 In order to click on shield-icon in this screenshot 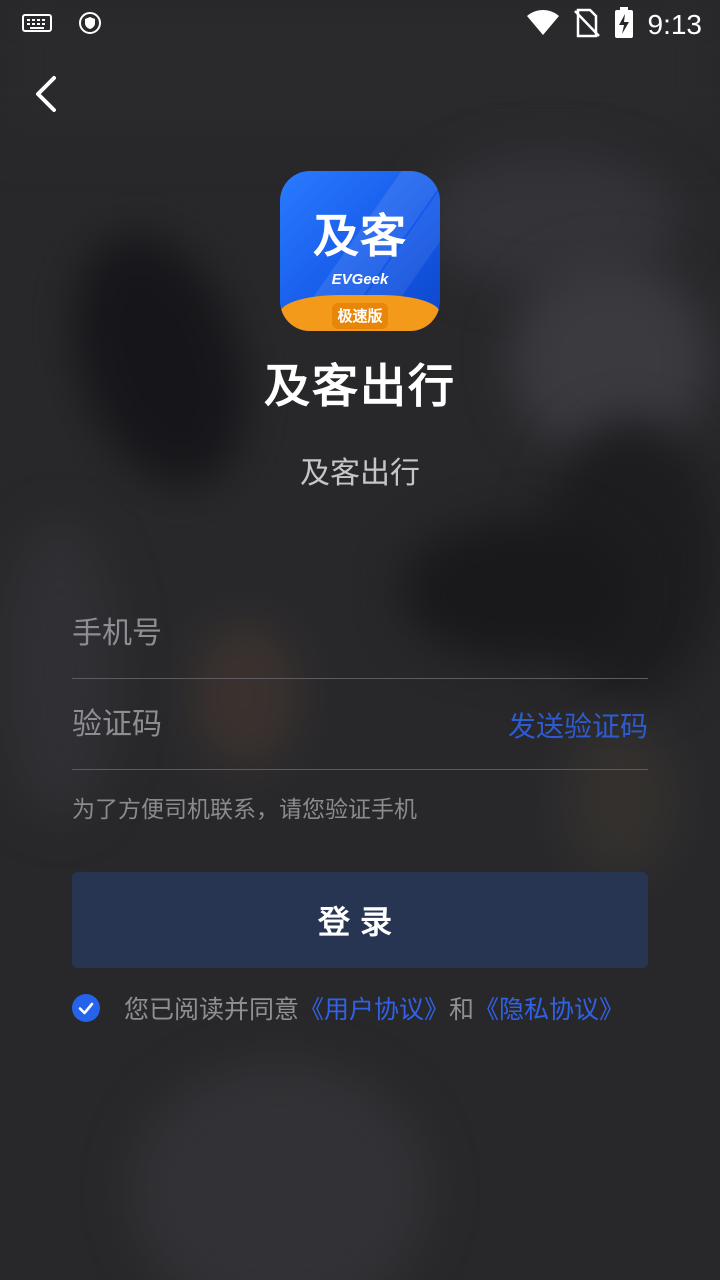, I will do `click(90, 25)`.